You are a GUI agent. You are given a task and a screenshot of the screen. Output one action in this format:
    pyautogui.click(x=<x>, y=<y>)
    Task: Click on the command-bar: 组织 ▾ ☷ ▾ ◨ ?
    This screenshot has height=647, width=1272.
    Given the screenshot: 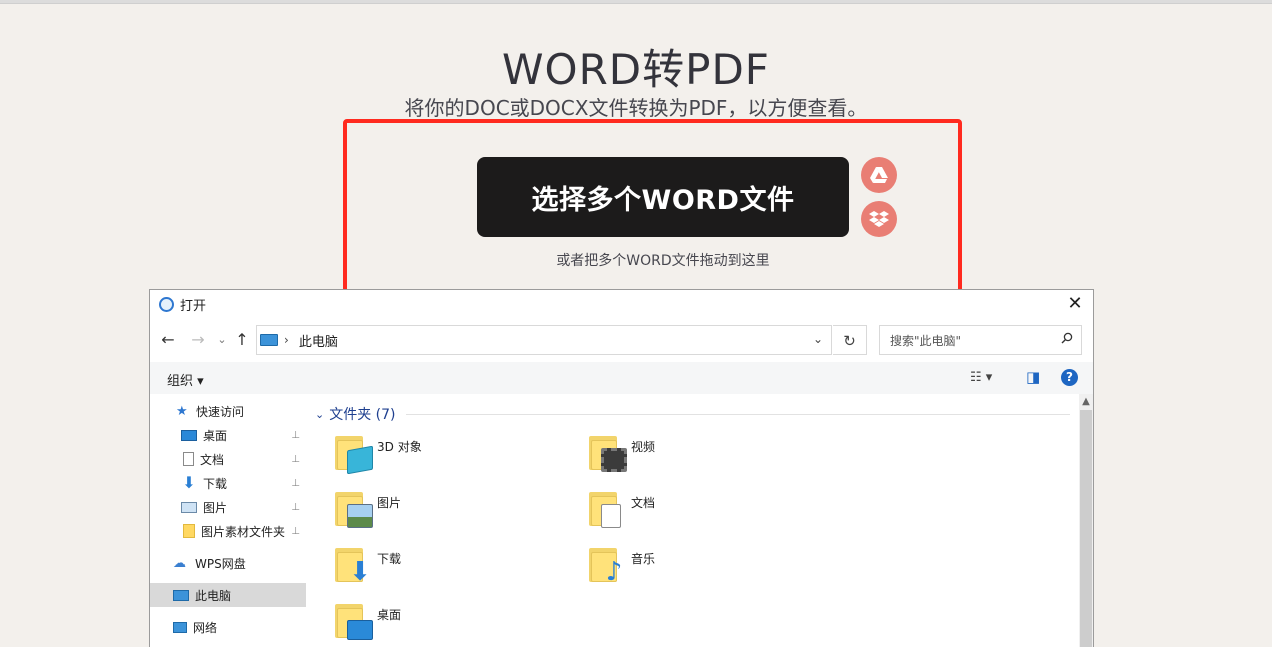 What is the action you would take?
    pyautogui.click(x=621, y=378)
    